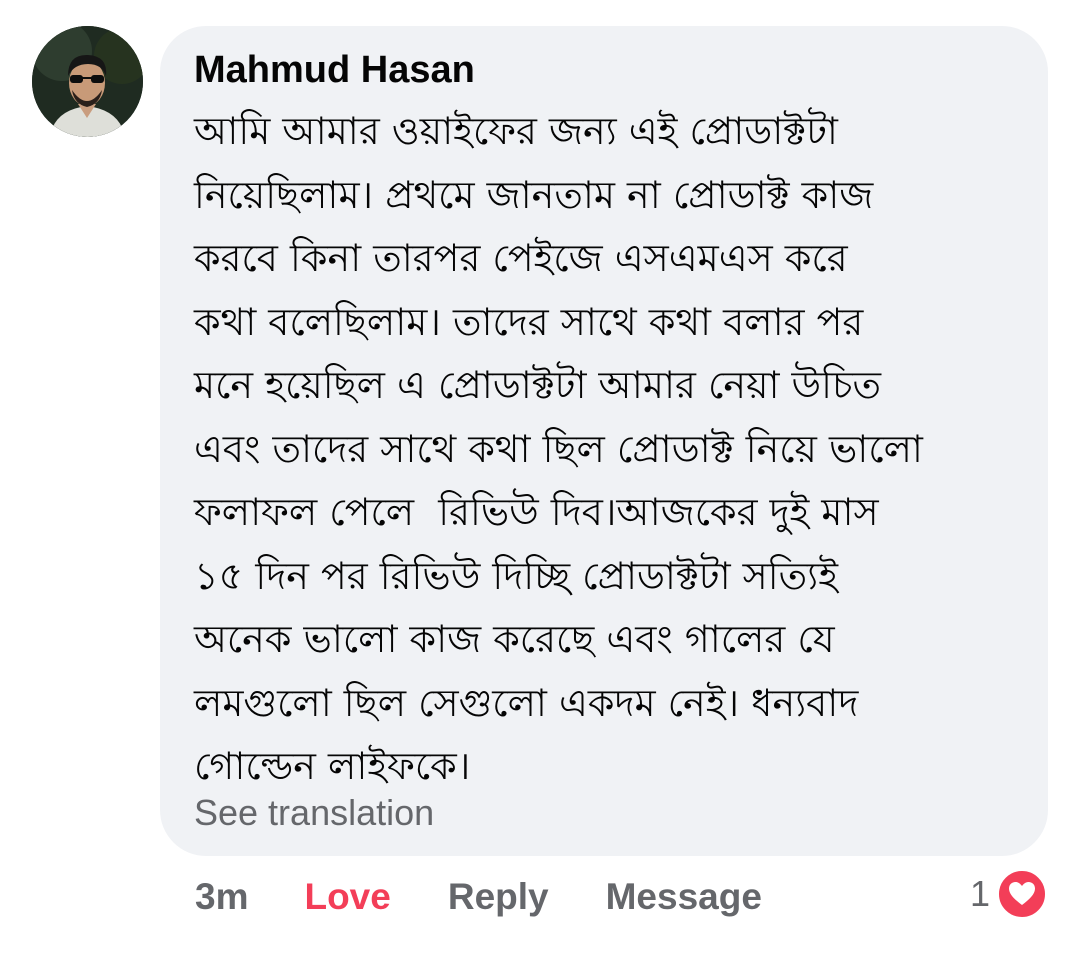 This screenshot has height=964, width=1080. Describe the element at coordinates (521, 258) in the screenshot. I see `comment-line: করবে কিনা তারপর পেইজে এসএমএস করে` at that location.